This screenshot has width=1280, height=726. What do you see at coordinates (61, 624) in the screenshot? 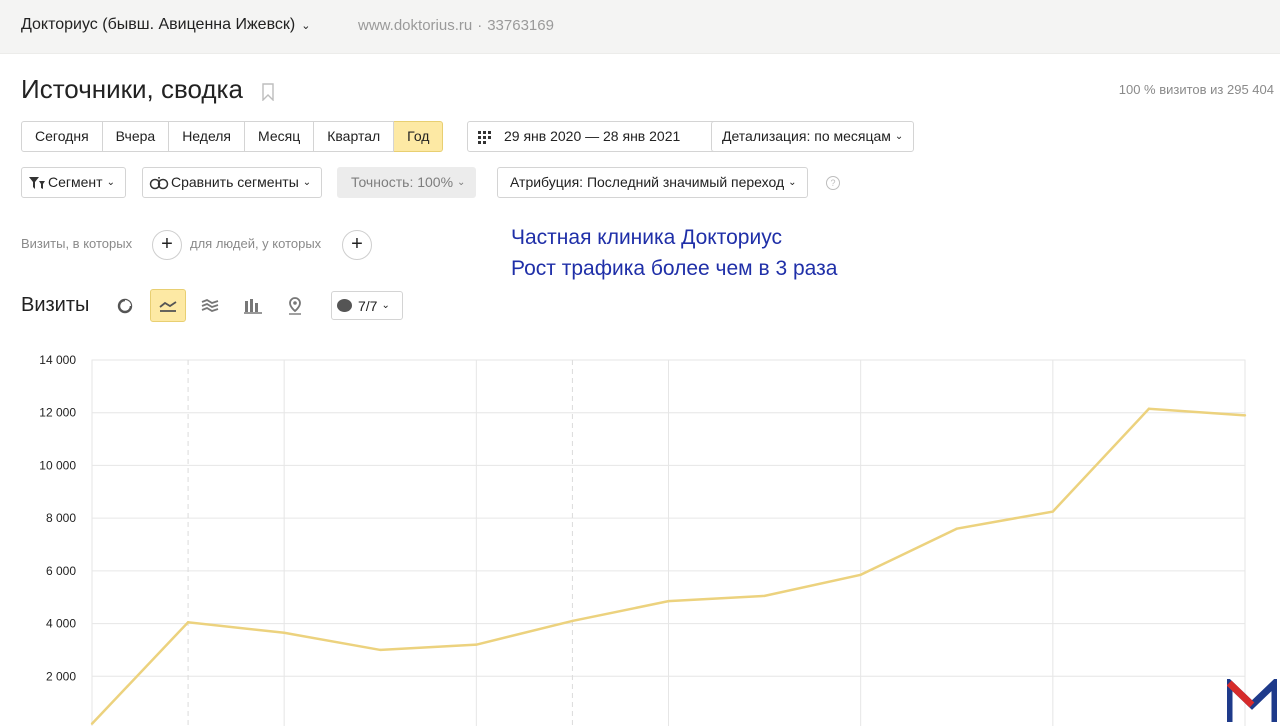
I see `y-tick-label: 4 000` at bounding box center [61, 624].